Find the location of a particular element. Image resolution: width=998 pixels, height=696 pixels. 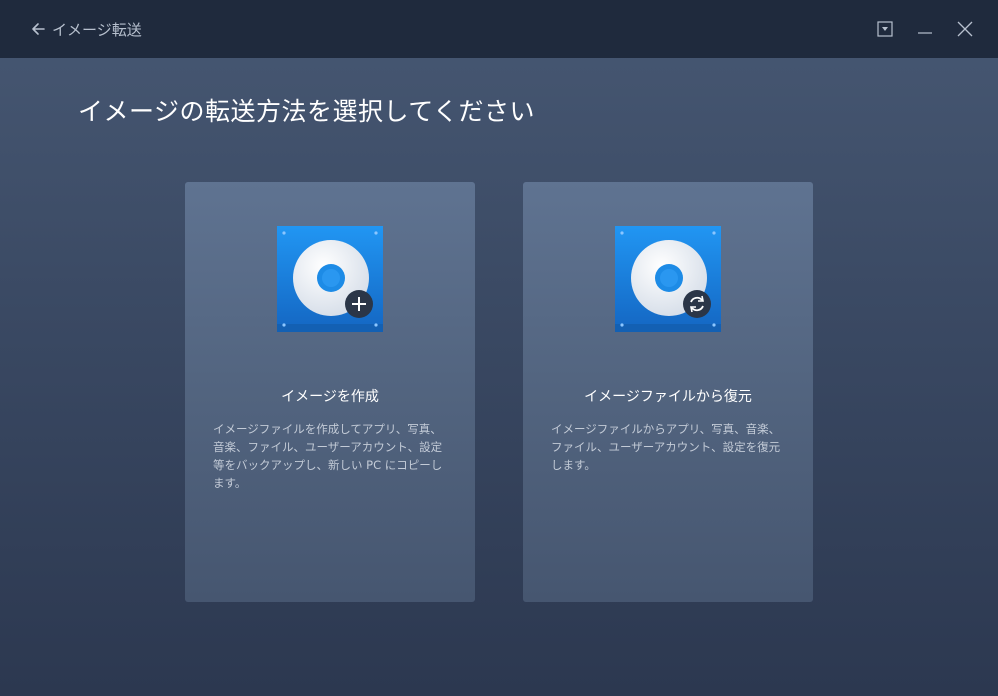

back-button: イメージ転送 is located at coordinates (86, 29).